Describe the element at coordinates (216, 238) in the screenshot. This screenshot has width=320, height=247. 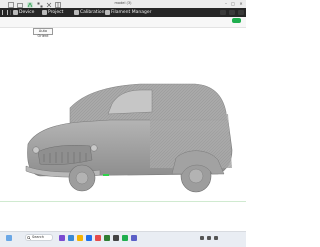
I see `volume-icon` at that location.